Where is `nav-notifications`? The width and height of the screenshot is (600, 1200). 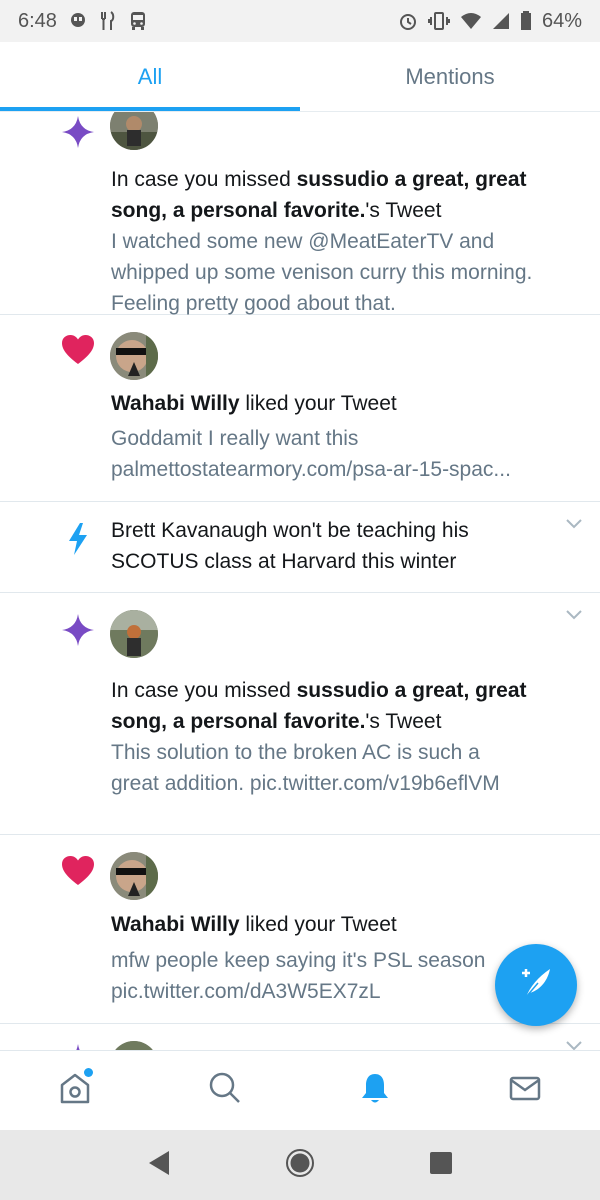
nav-notifications is located at coordinates (375, 1090).